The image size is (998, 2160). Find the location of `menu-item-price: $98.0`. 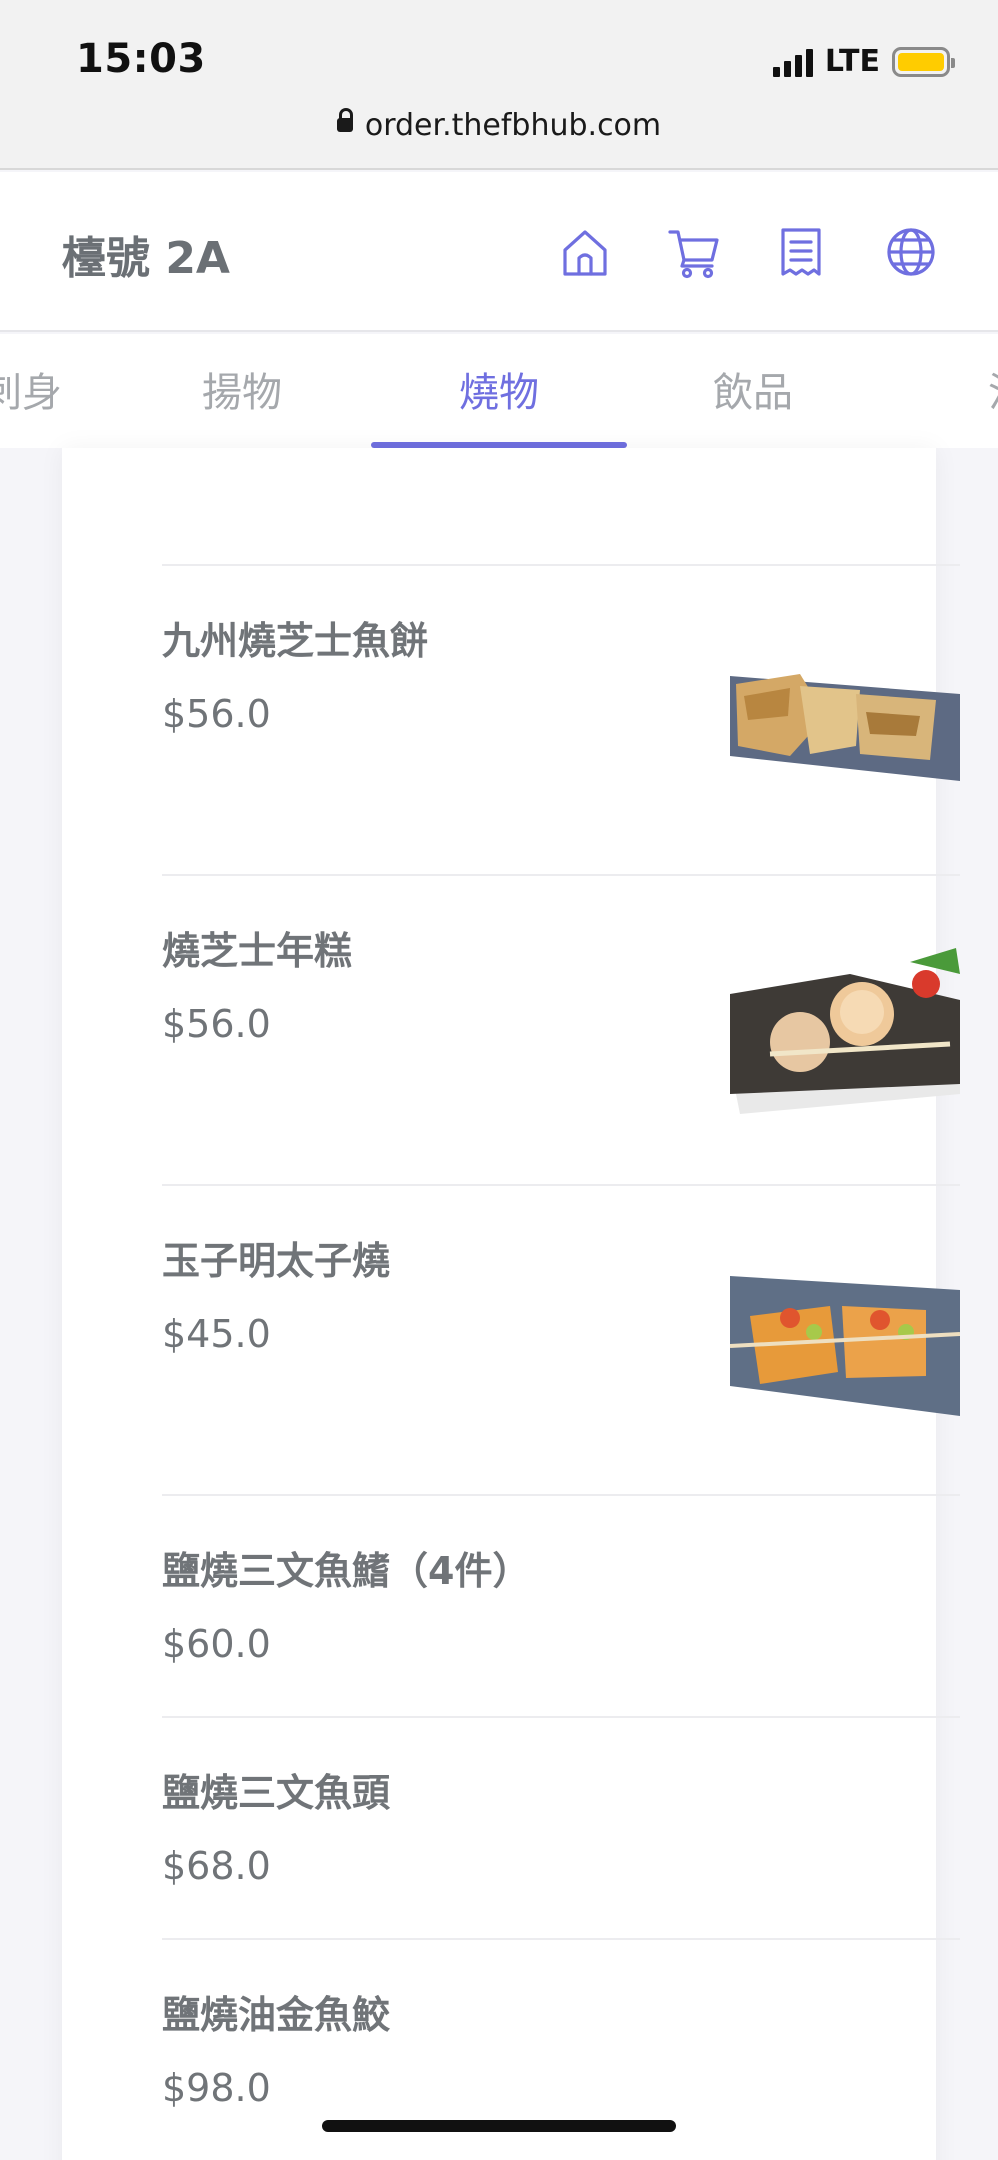

menu-item-price: $98.0 is located at coordinates (216, 2088).